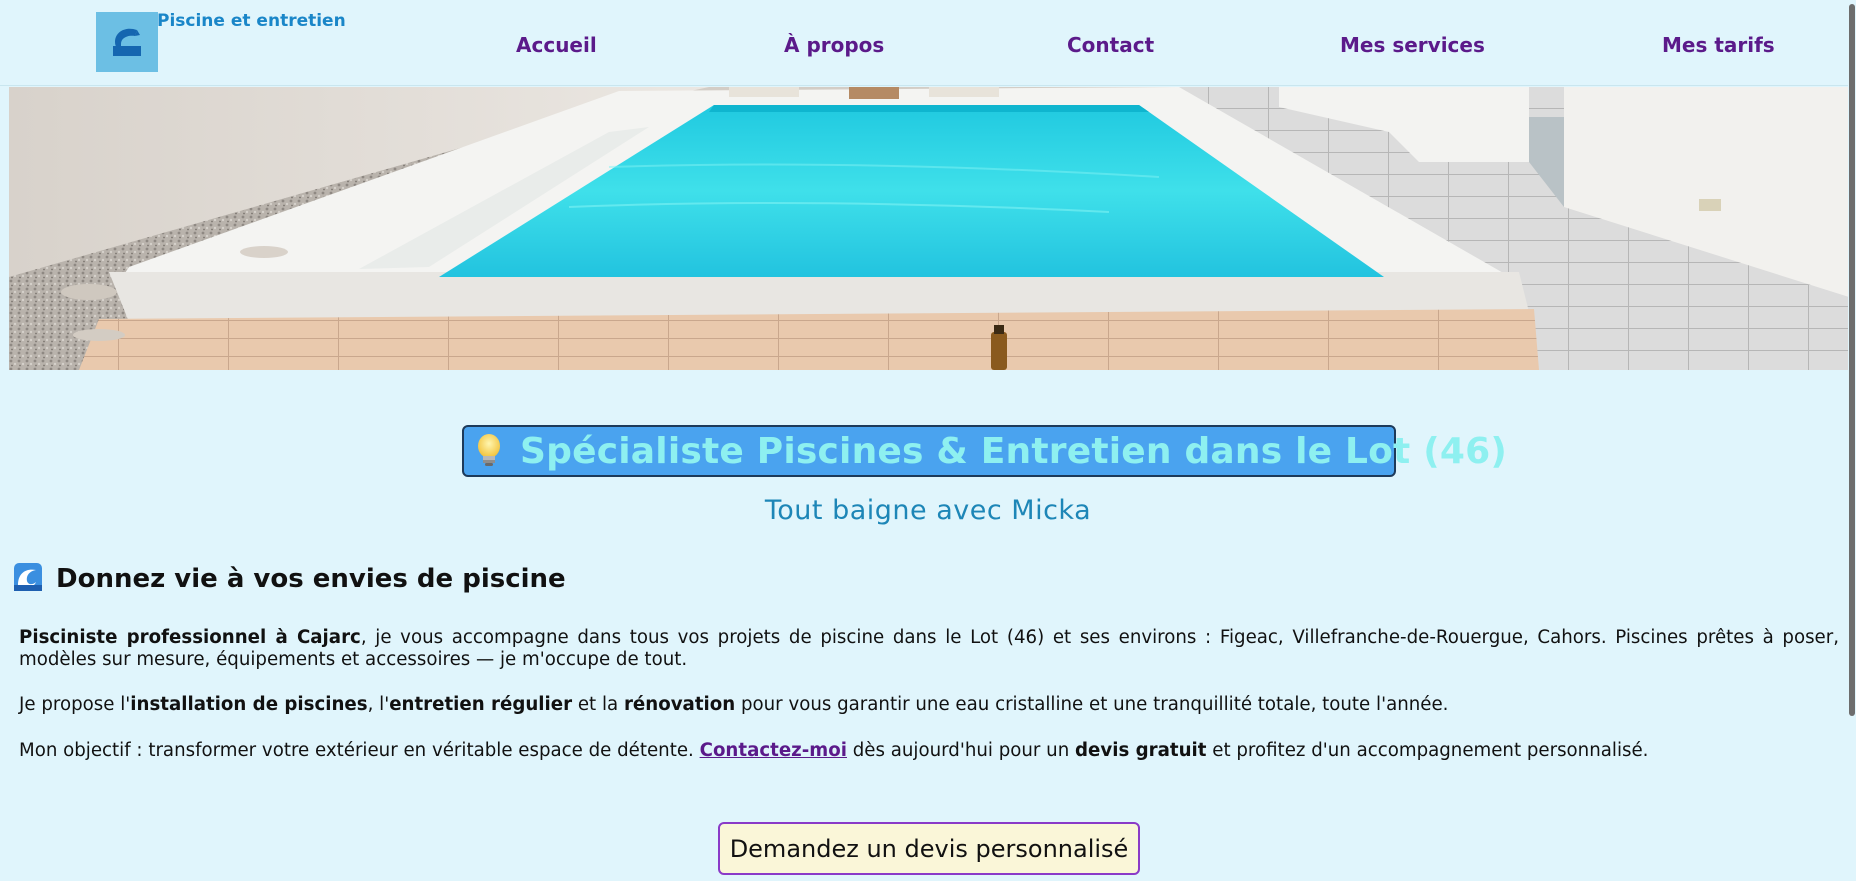  What do you see at coordinates (249, 704) in the screenshot?
I see `services-installation: installation de piscines` at bounding box center [249, 704].